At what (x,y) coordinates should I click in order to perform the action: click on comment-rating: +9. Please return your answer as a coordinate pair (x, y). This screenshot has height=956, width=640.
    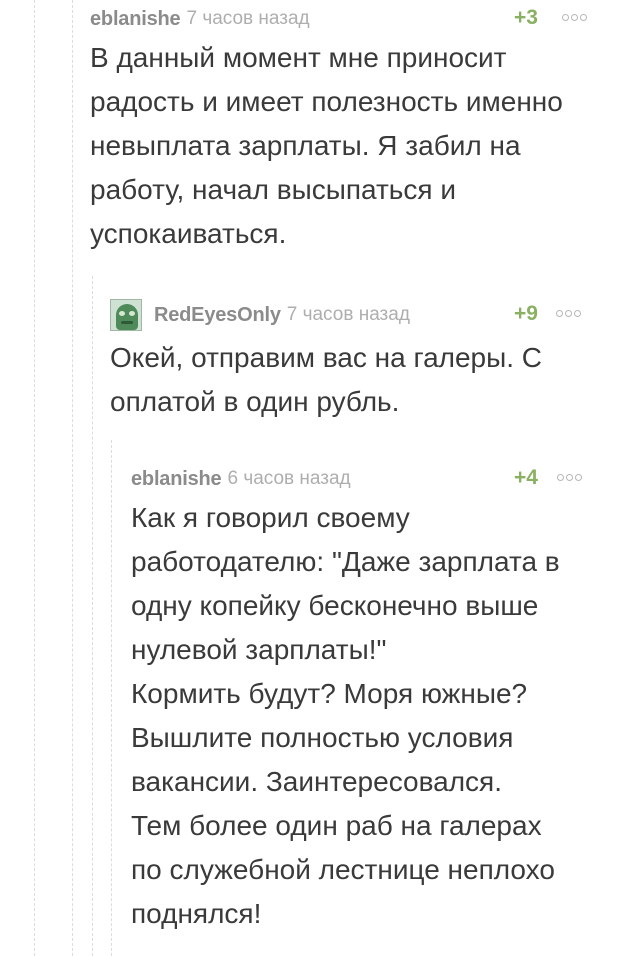
    Looking at the image, I should click on (526, 313).